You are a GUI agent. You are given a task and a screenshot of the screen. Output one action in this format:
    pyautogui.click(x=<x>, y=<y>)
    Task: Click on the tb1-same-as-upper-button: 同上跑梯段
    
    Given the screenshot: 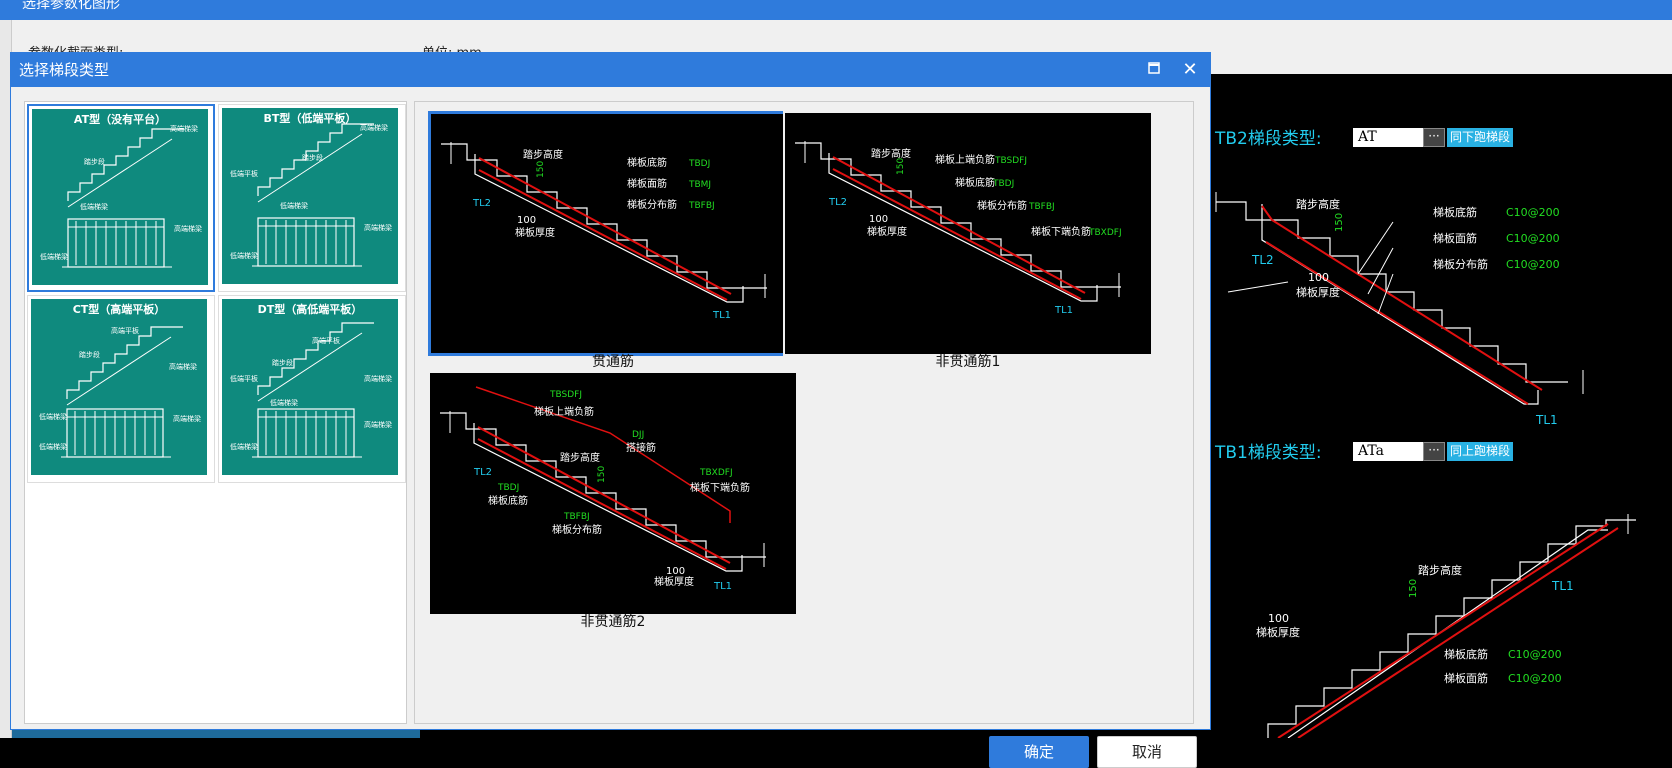 What is the action you would take?
    pyautogui.click(x=1480, y=451)
    